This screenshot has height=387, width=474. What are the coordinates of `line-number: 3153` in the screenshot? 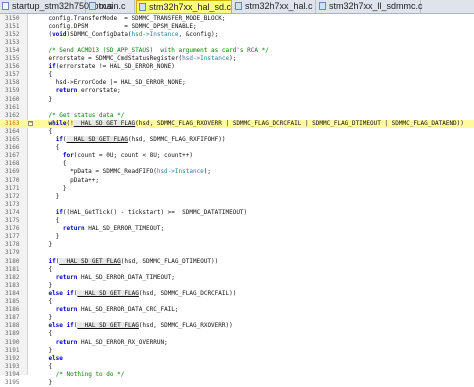 It's located at (12, 42).